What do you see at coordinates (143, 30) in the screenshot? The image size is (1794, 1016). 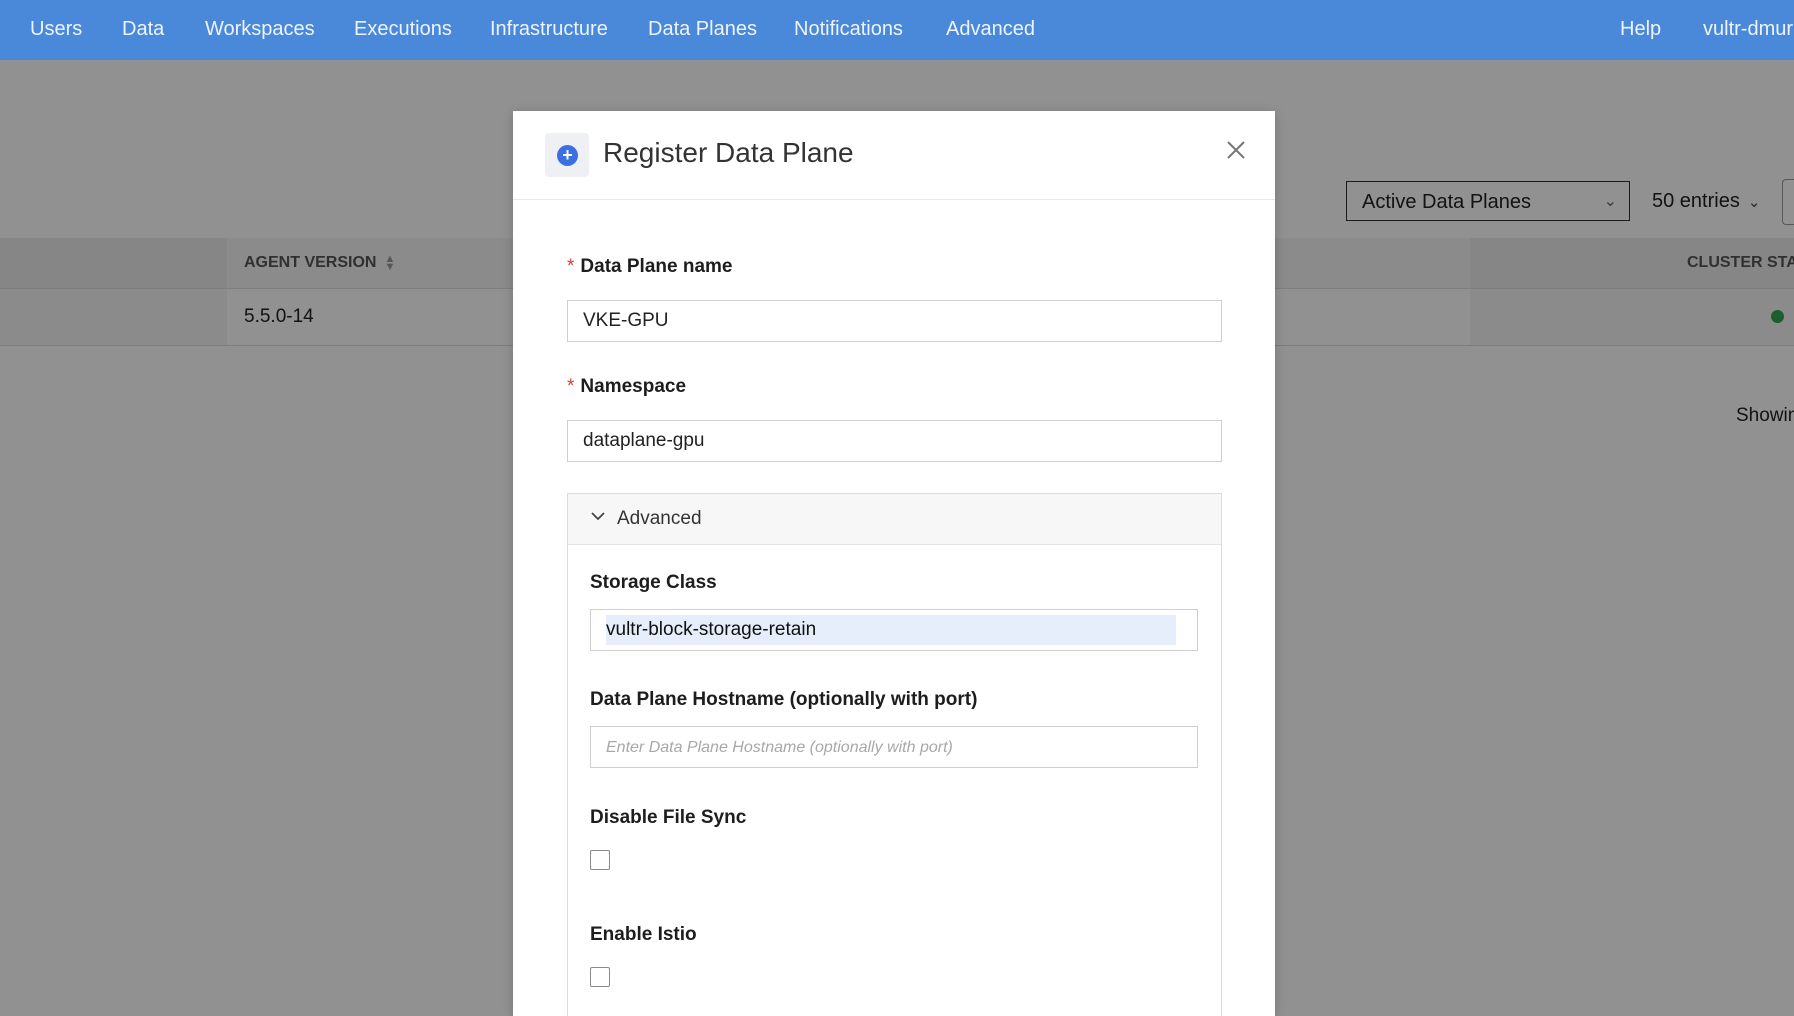 I see `nav-item-data: Data` at bounding box center [143, 30].